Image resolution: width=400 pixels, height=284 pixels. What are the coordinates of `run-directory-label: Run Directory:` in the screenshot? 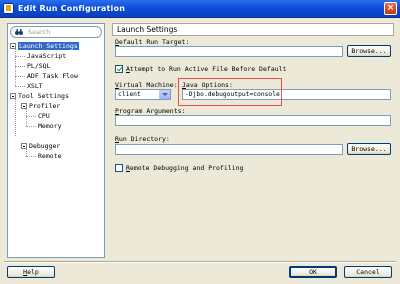 It's located at (142, 139).